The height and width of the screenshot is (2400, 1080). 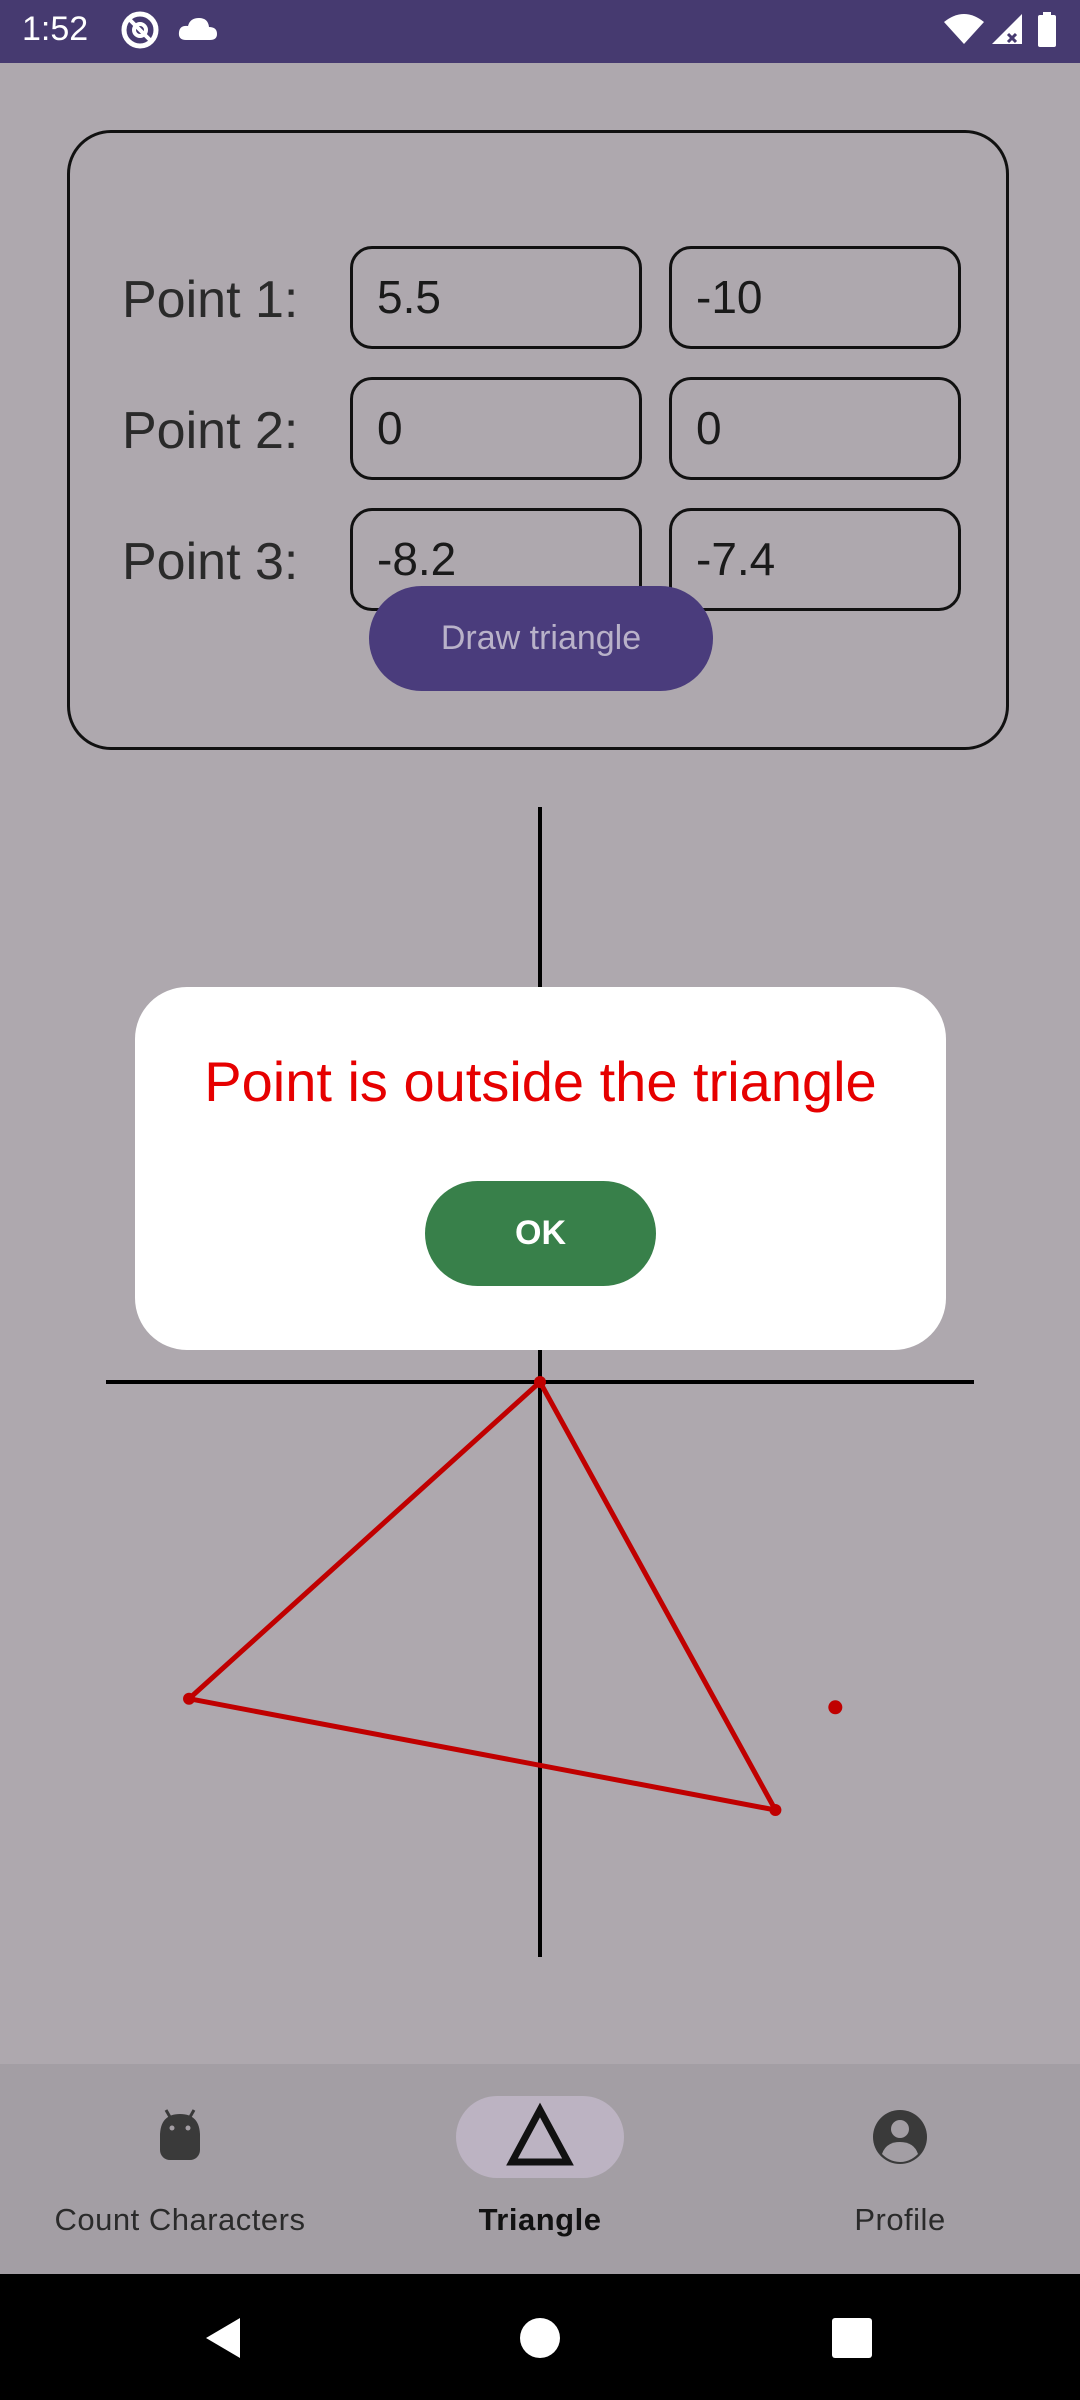 I want to click on status-bar: 1:52, so click(x=540, y=31).